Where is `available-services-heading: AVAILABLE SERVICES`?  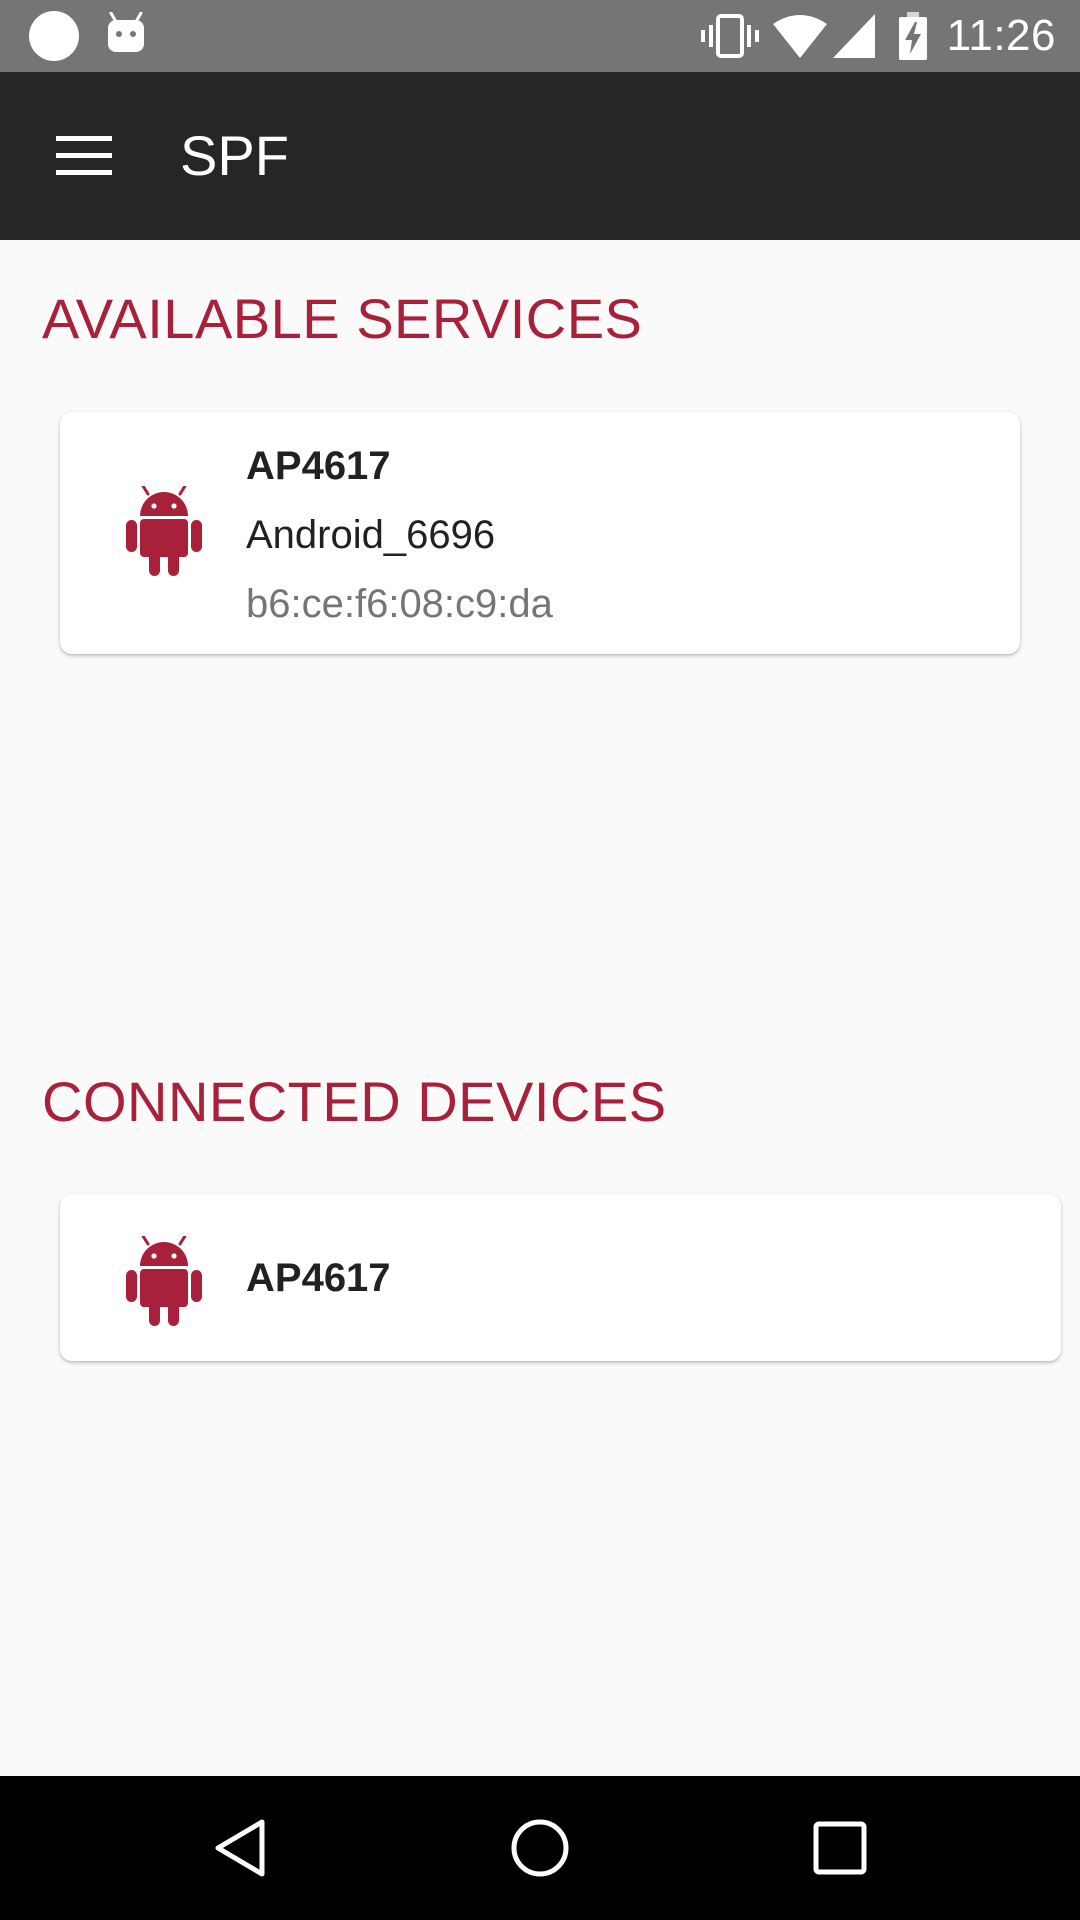
available-services-heading: AVAILABLE SERVICES is located at coordinates (342, 318).